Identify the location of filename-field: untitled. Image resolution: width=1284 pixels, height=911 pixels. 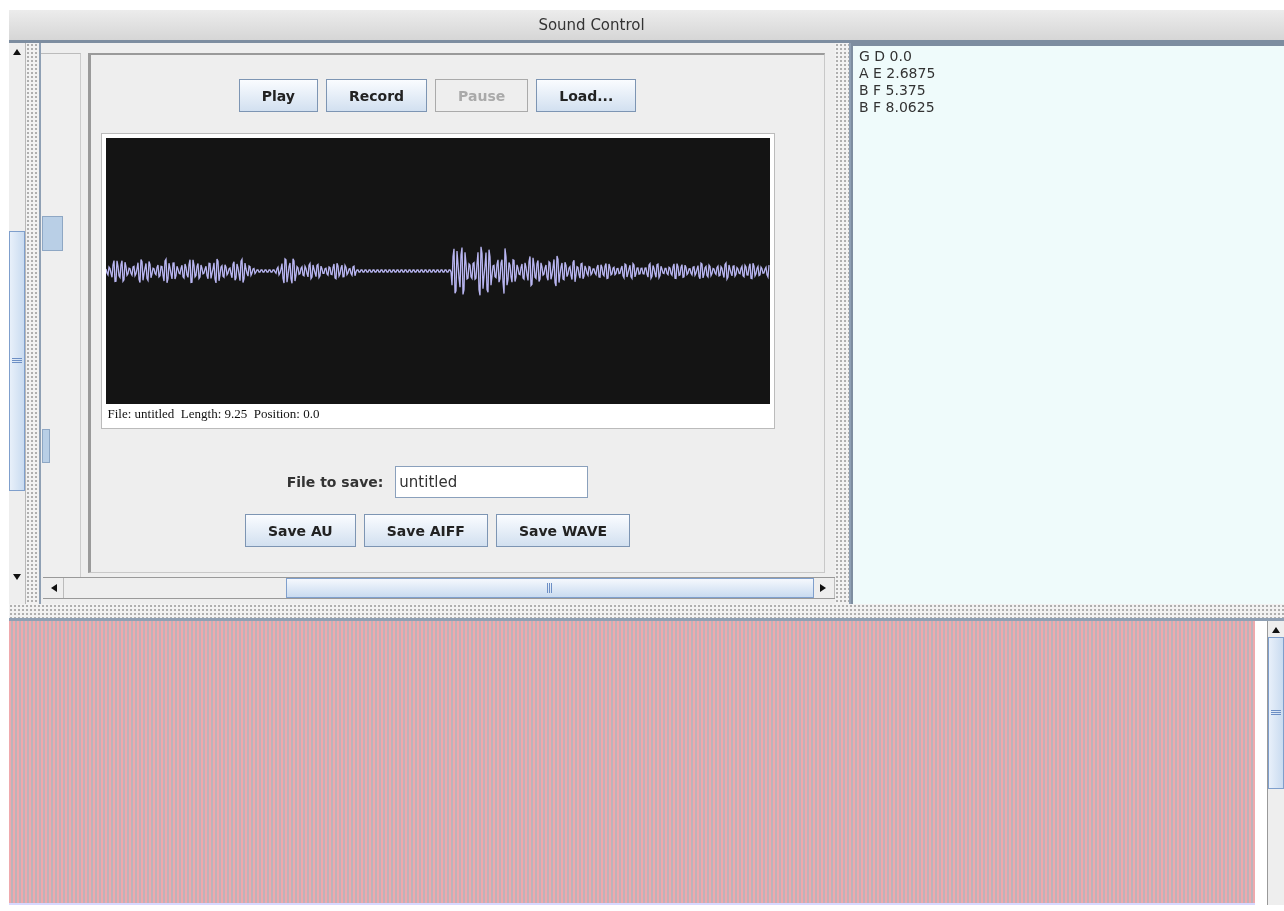
(492, 482).